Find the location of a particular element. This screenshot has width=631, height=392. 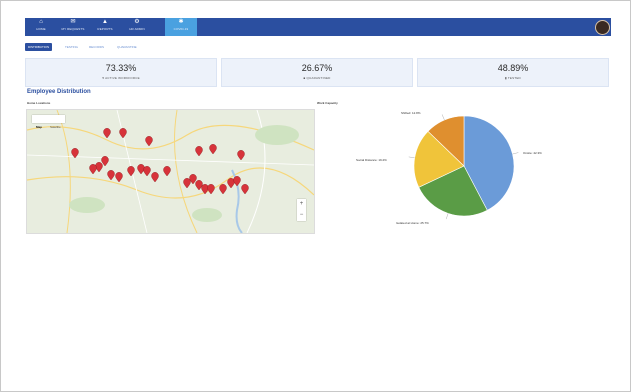

kpi-quarantined: 26.67% ■ QUARANTINED is located at coordinates (317, 72).